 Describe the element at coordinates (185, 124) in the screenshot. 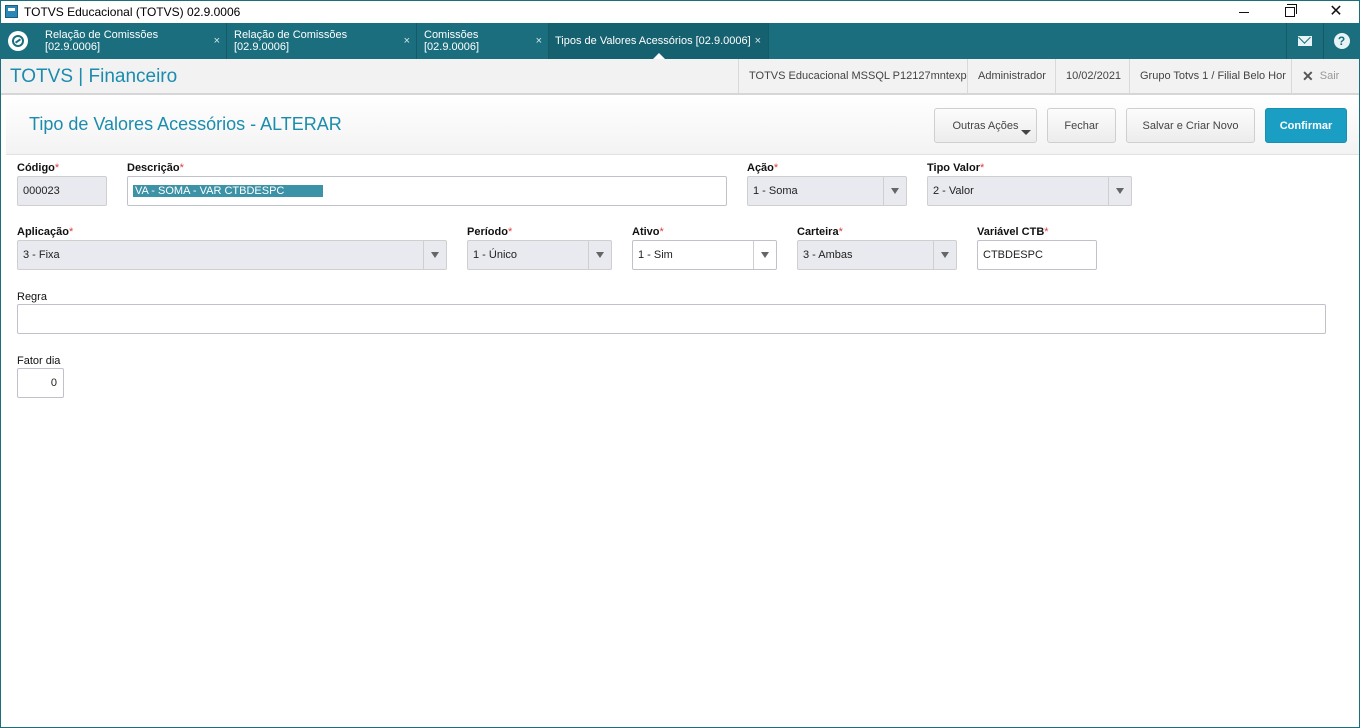

I see `page-title: Tipo de Valores Acessórios - ALTERAR` at that location.